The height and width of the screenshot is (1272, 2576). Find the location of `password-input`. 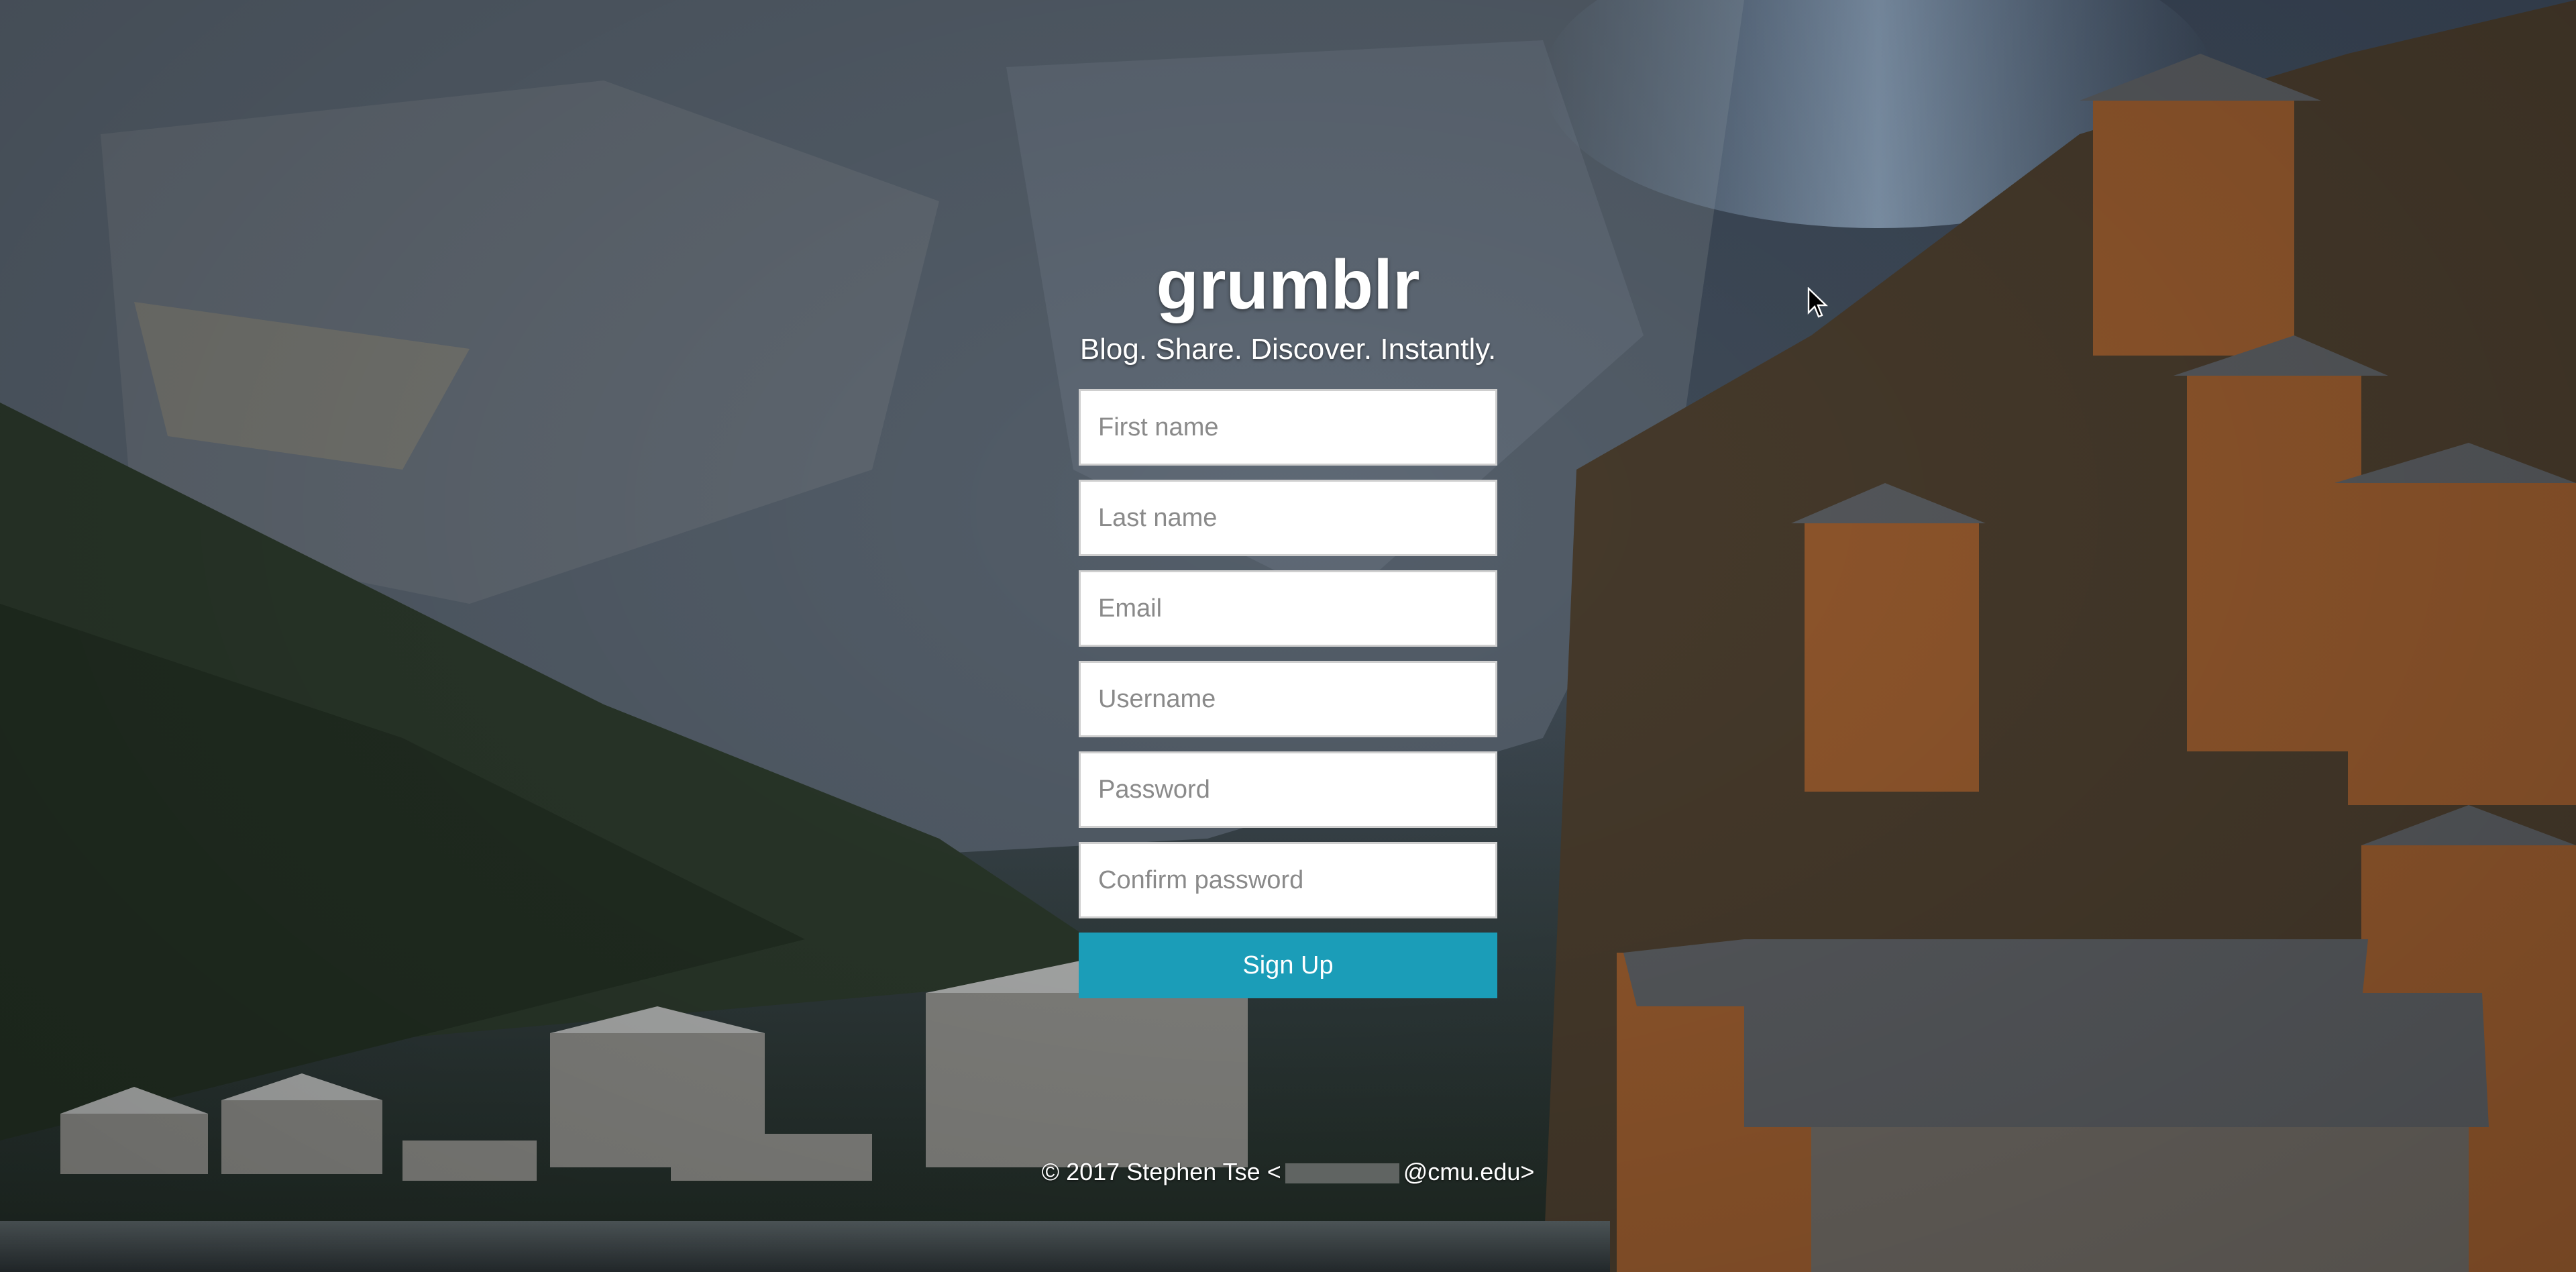

password-input is located at coordinates (1288, 789).